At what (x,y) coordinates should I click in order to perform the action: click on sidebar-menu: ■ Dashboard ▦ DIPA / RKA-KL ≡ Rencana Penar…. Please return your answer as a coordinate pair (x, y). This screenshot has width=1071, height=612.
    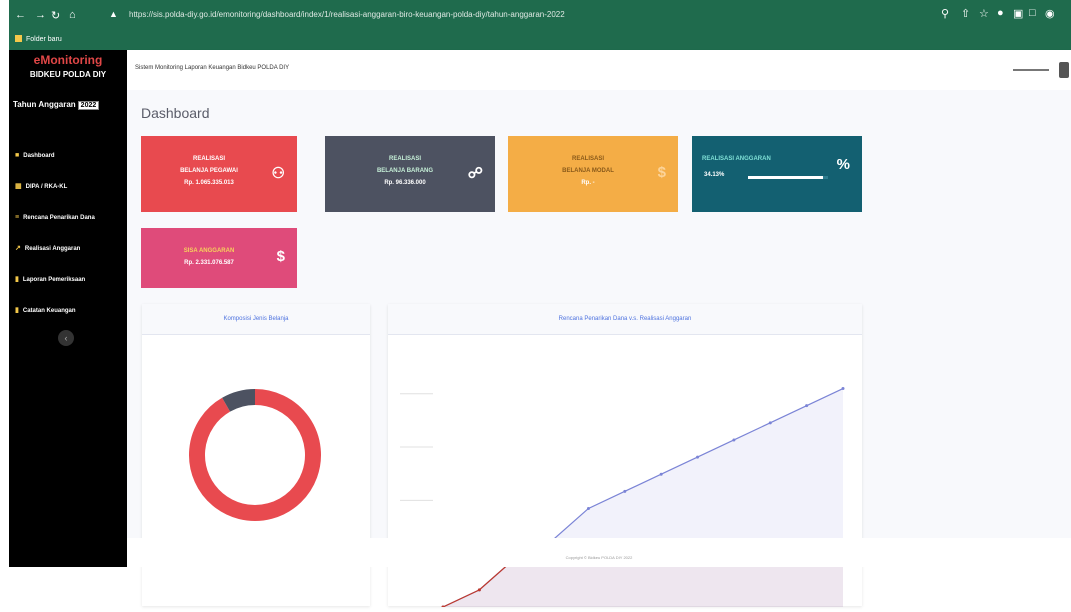
    Looking at the image, I should click on (70, 233).